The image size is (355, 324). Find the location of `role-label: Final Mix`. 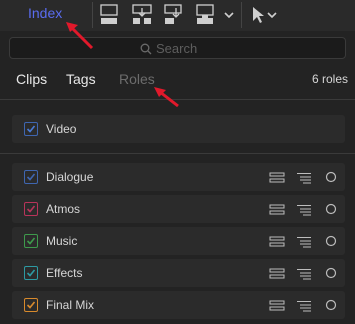

role-label: Final Mix is located at coordinates (70, 305).